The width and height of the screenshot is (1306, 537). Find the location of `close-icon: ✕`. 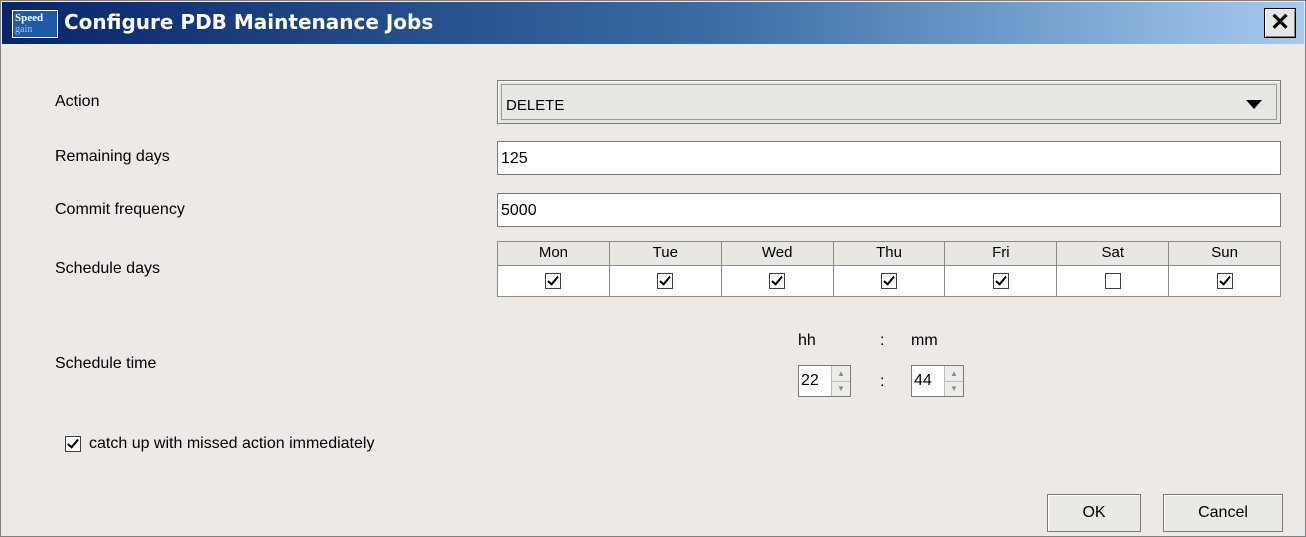

close-icon: ✕ is located at coordinates (1280, 22).